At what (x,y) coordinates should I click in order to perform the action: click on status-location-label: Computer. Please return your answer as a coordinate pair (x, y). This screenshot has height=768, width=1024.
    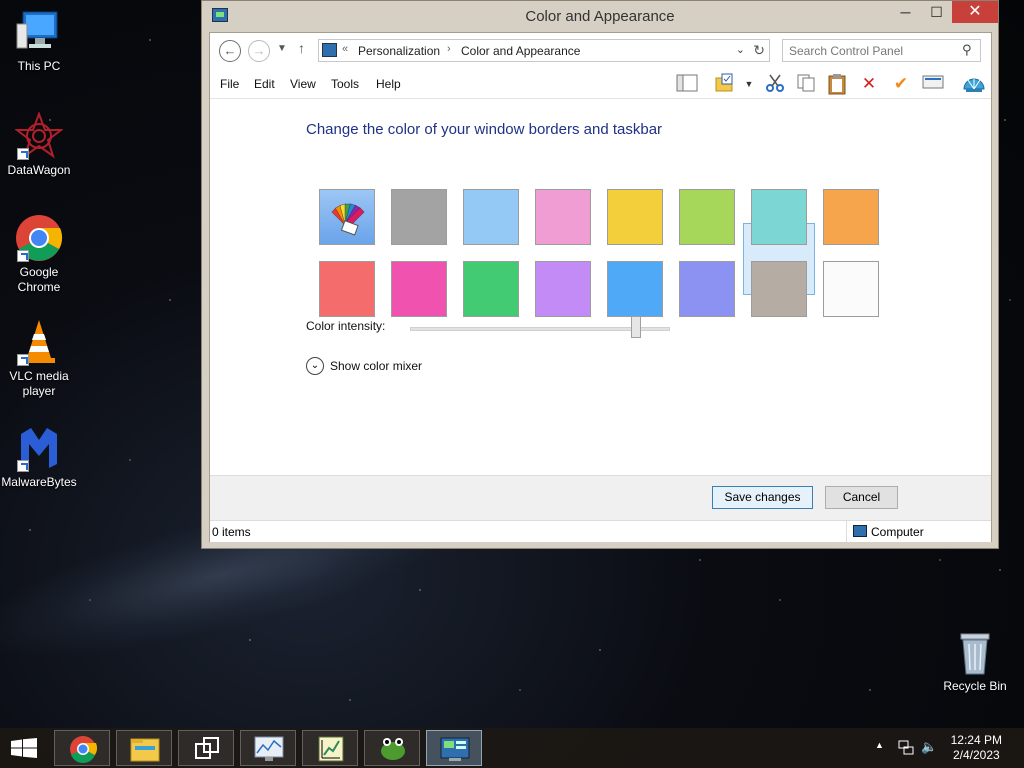
    Looking at the image, I should click on (897, 532).